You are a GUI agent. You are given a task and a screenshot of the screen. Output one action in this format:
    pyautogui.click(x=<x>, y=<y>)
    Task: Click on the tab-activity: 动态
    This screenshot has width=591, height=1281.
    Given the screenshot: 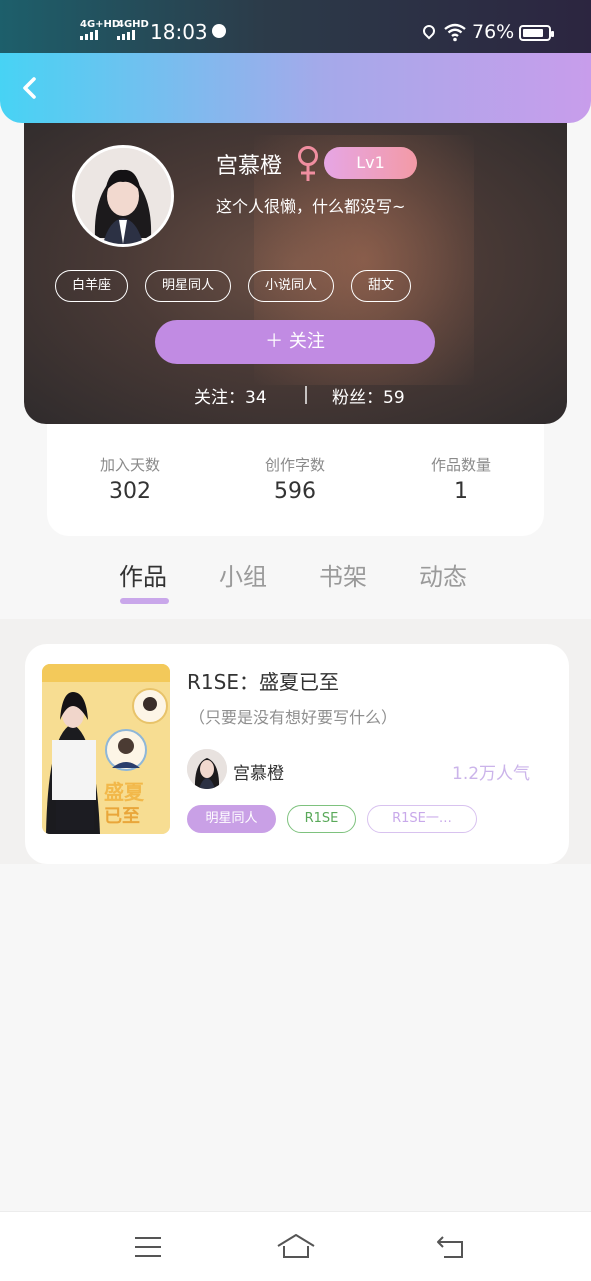 What is the action you would take?
    pyautogui.click(x=443, y=574)
    